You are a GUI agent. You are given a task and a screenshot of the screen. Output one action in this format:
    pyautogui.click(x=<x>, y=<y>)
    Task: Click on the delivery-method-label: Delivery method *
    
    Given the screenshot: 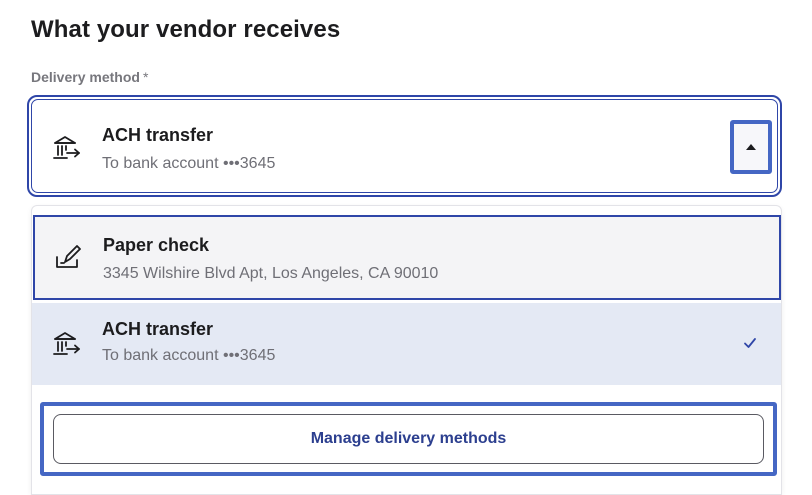 What is the action you would take?
    pyautogui.click(x=89, y=77)
    